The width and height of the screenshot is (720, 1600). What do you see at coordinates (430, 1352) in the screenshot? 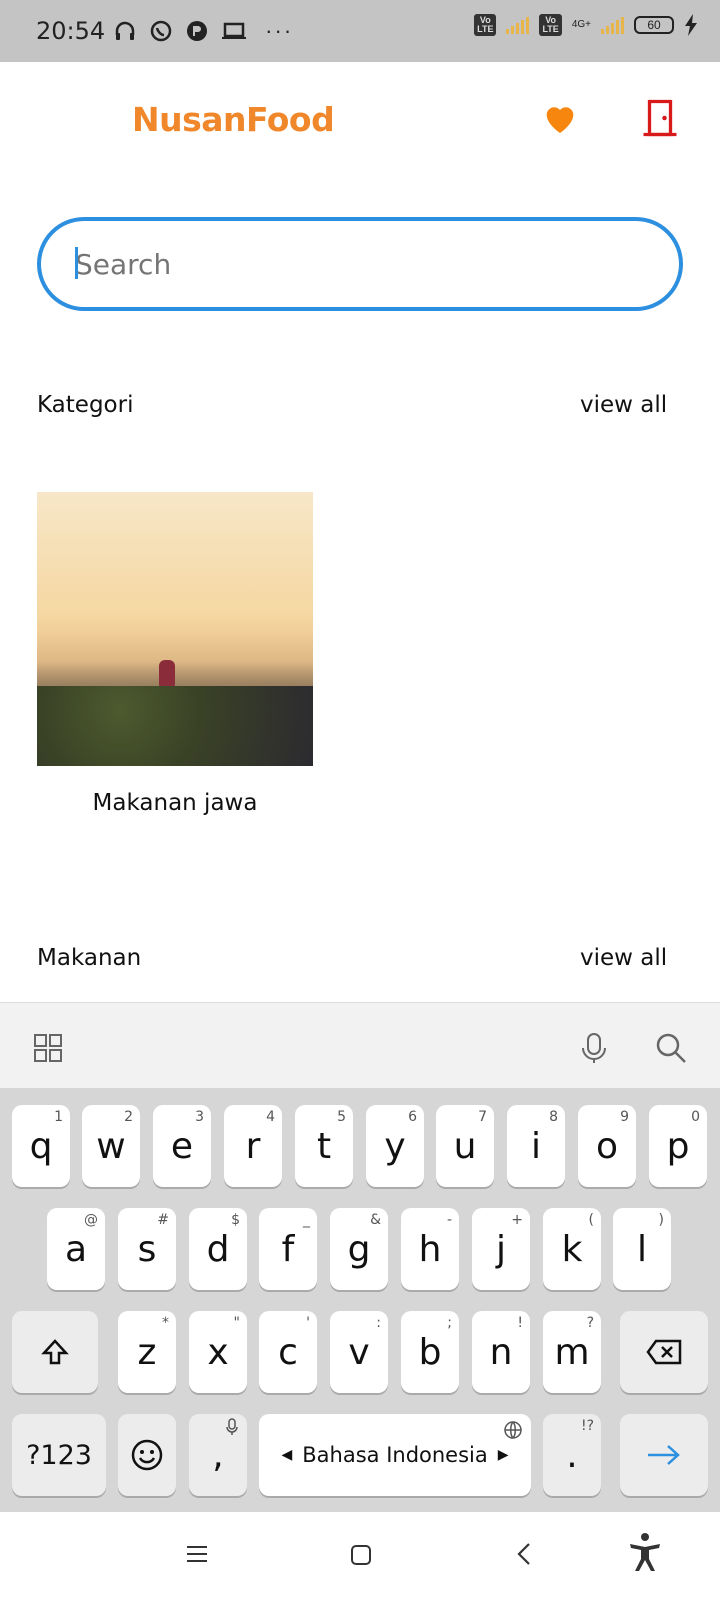
I see `key-b: b;` at bounding box center [430, 1352].